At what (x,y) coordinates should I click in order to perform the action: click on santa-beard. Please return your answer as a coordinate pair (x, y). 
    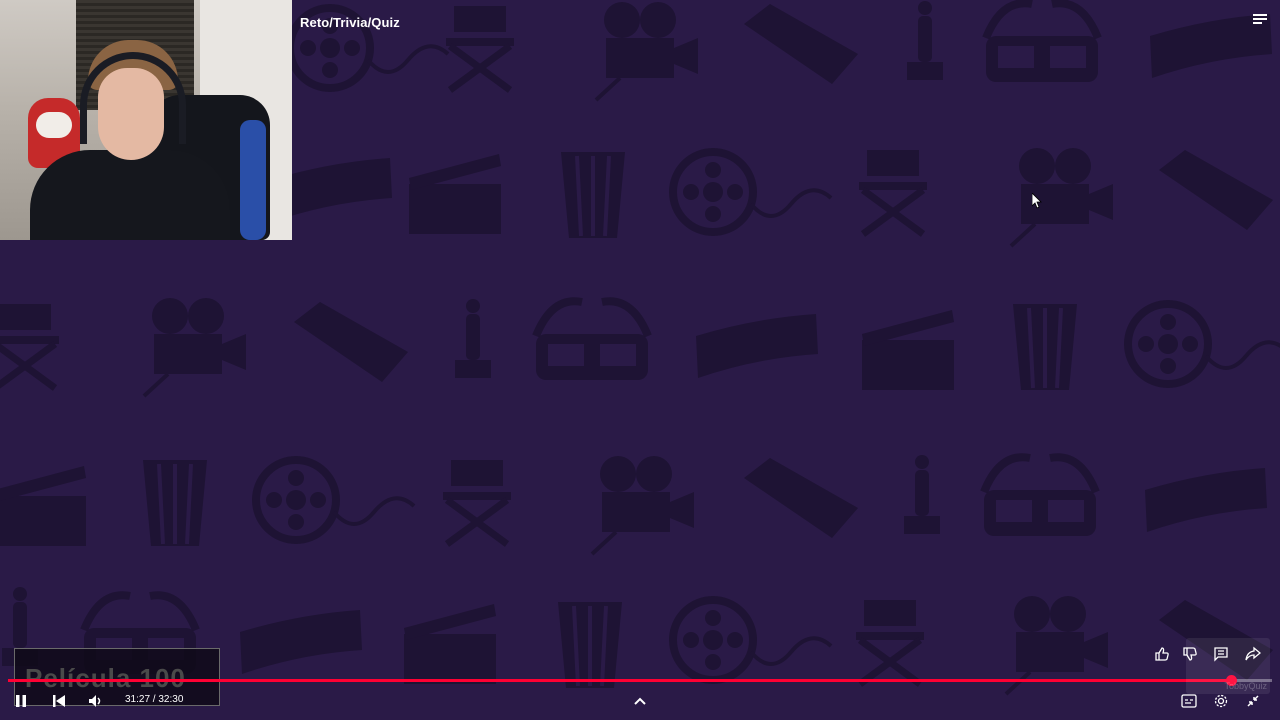
    Looking at the image, I should click on (54, 125).